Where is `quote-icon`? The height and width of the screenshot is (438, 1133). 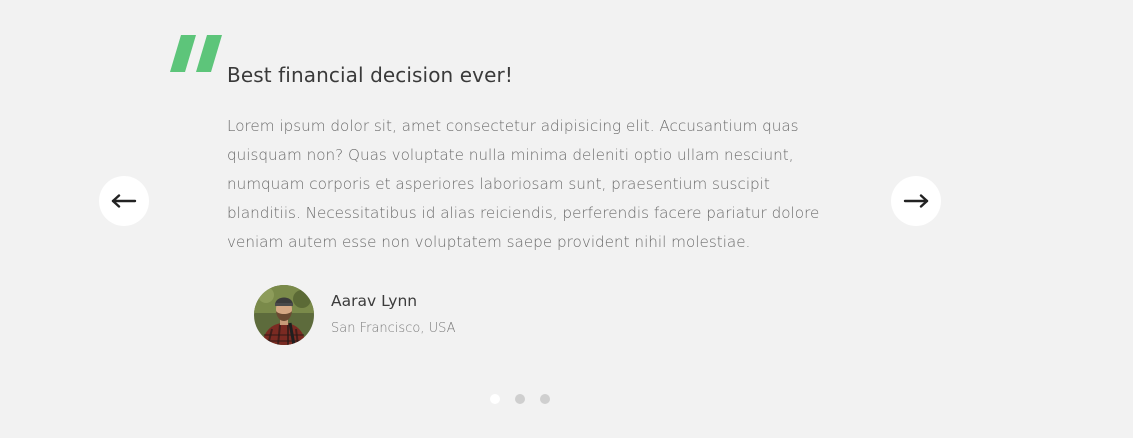 quote-icon is located at coordinates (198, 53).